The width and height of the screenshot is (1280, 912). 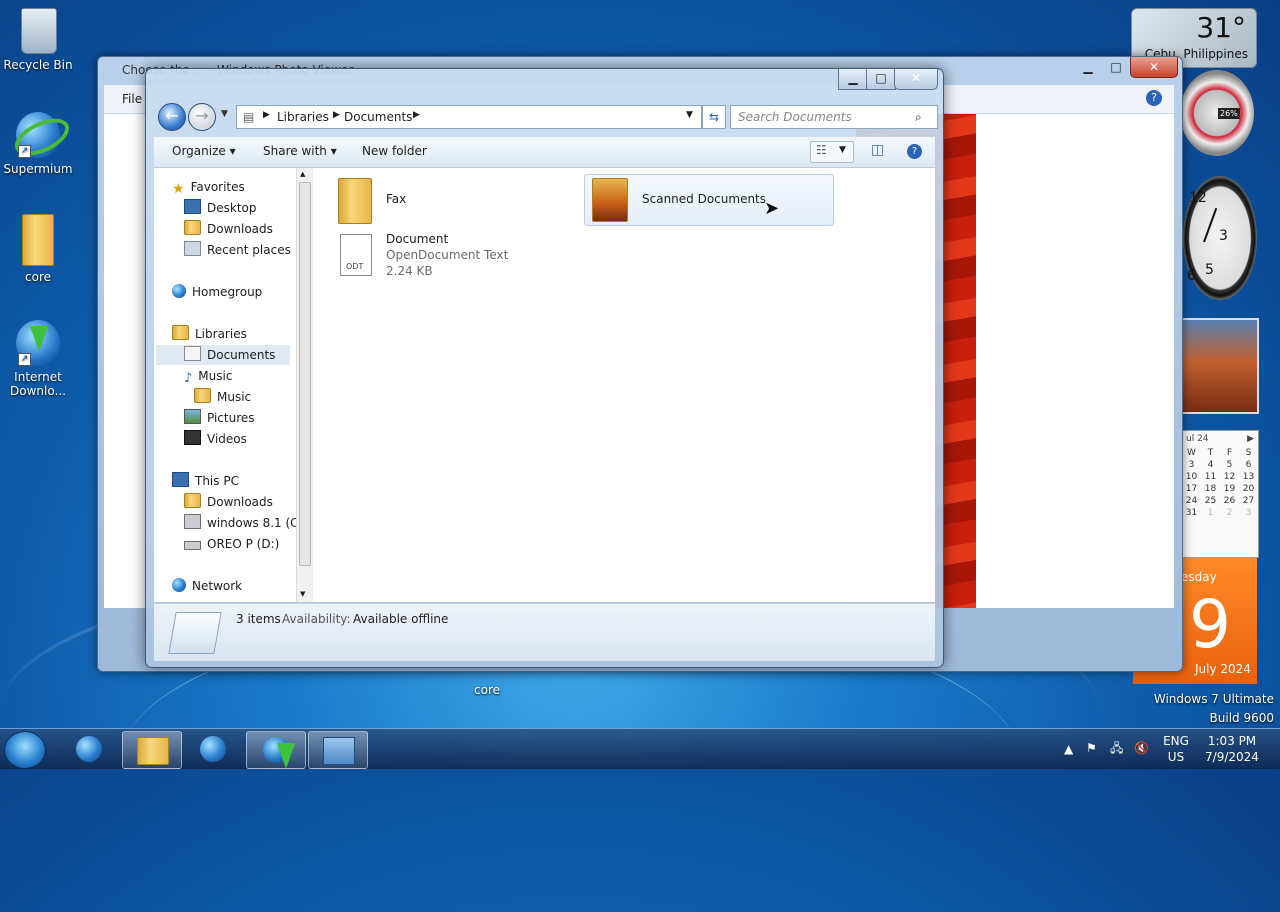 I want to click on calendar-date: 13, so click(x=1248, y=477).